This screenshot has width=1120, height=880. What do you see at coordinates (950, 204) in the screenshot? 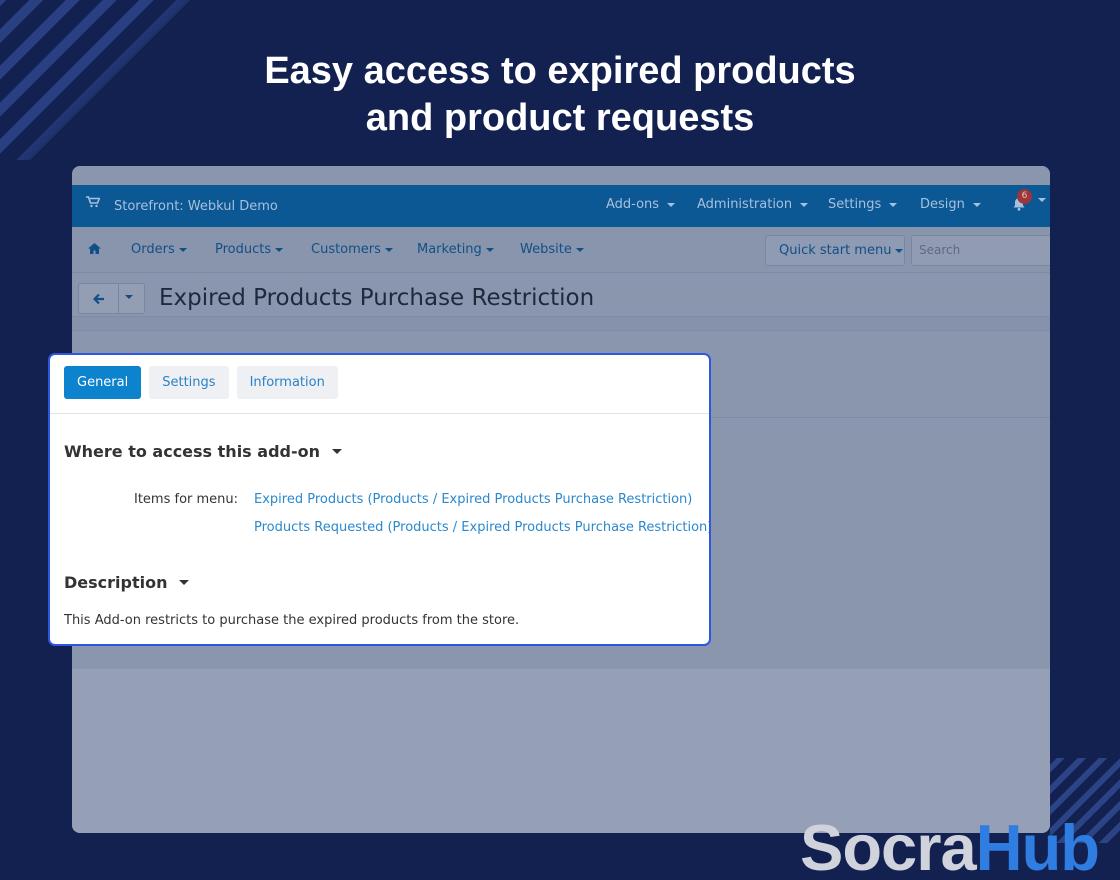
I see `nav-design: Design` at bounding box center [950, 204].